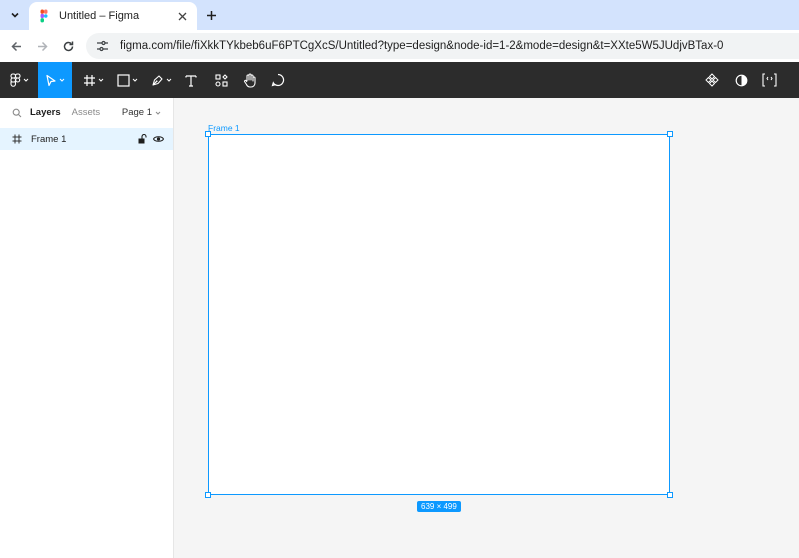  I want to click on layer-row-frame-1: Frame 1, so click(86, 139).